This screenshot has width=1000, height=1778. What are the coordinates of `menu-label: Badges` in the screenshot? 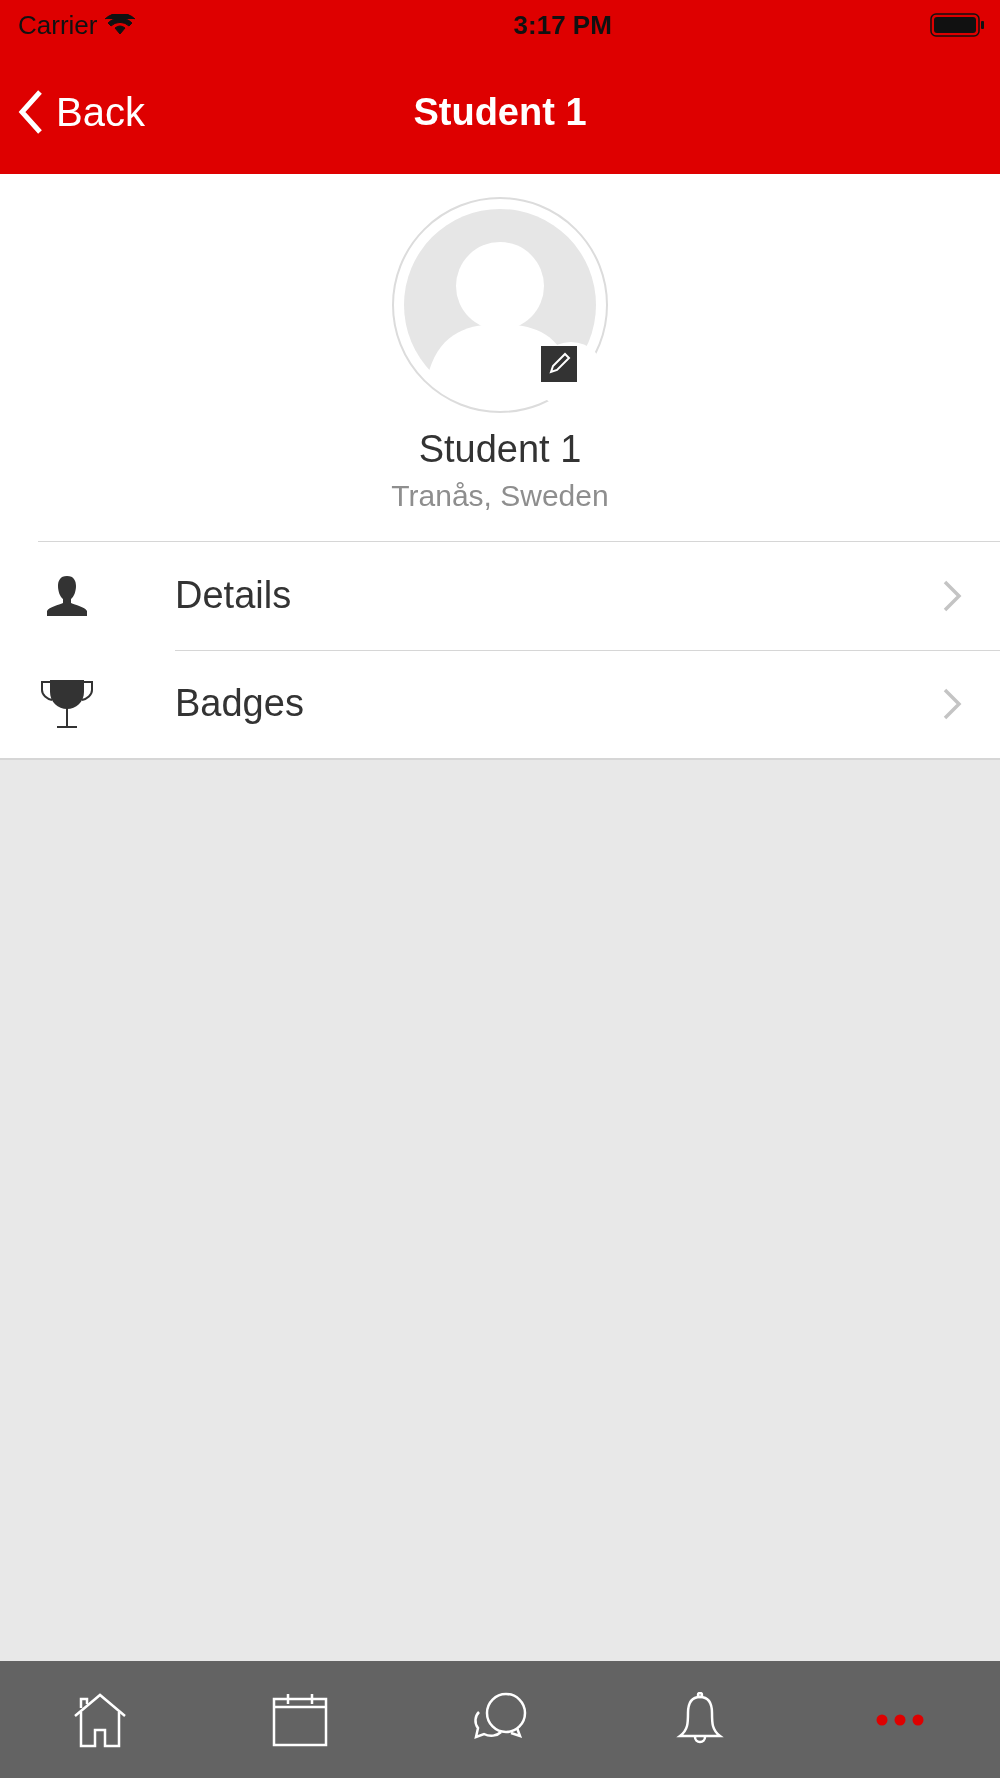 It's located at (239, 703).